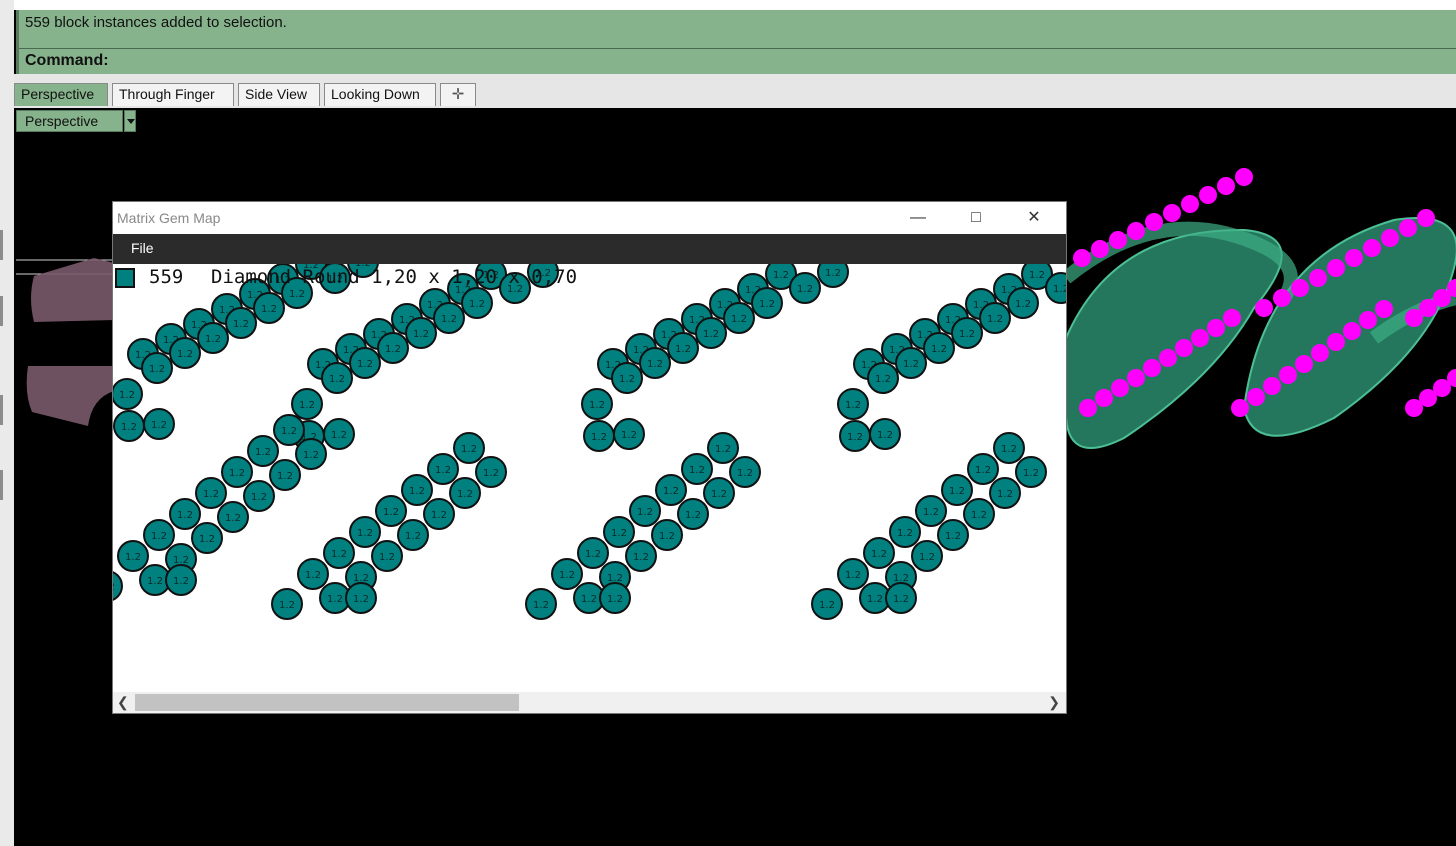  I want to click on plus-icon: ✛, so click(458, 94).